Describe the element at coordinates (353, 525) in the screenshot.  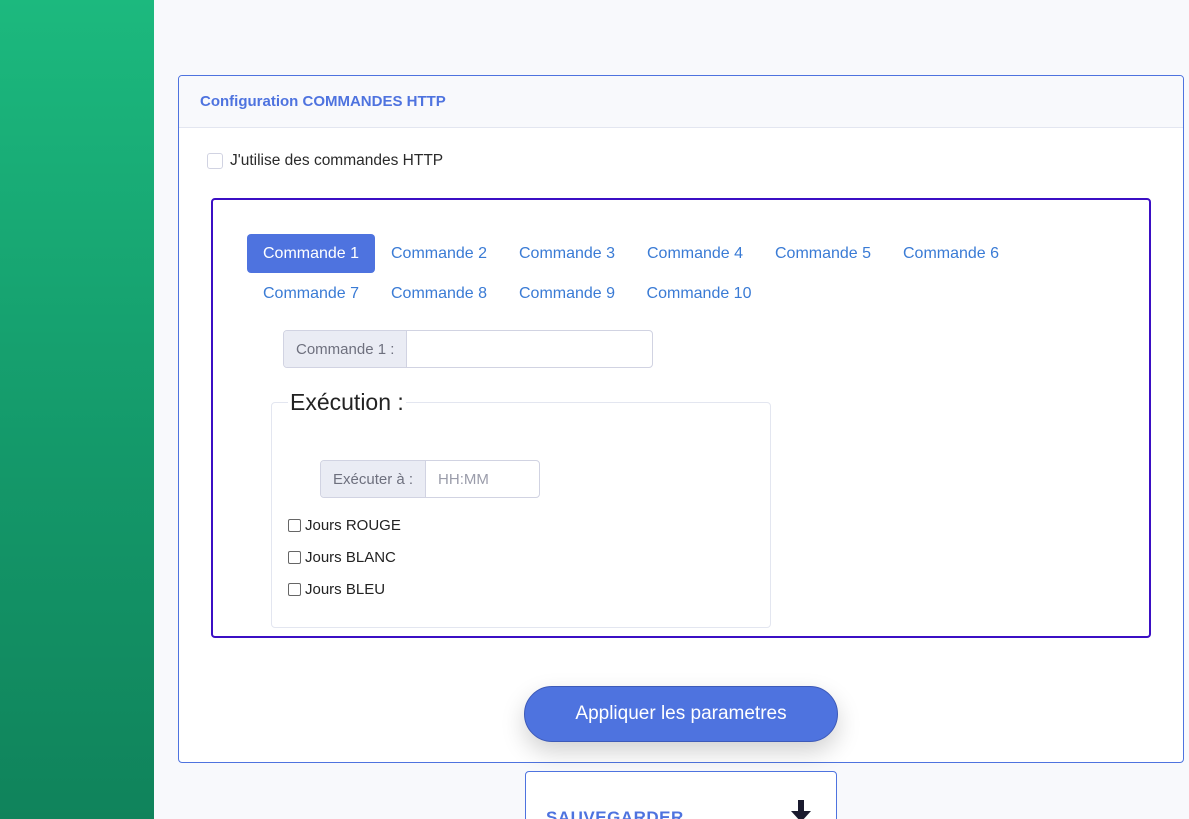
I see `day-rouge-label: Jours ROUGE` at that location.